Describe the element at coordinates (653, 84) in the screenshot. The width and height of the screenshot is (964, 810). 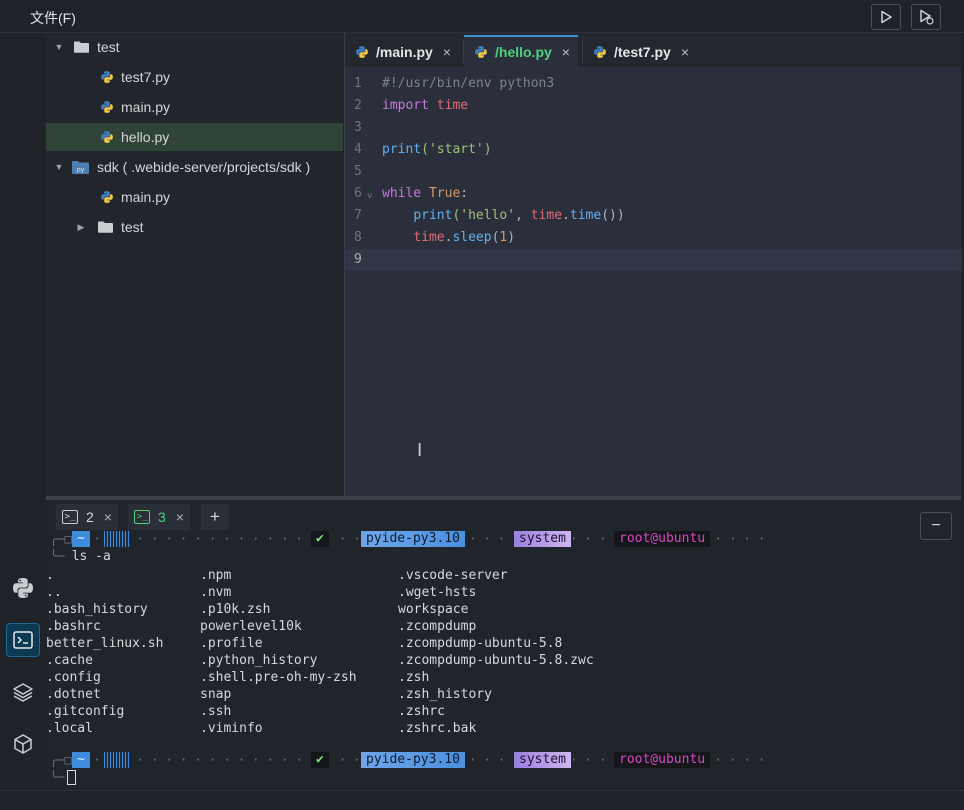
I see `code-line: 1 #!/usr/bin/env python3` at that location.